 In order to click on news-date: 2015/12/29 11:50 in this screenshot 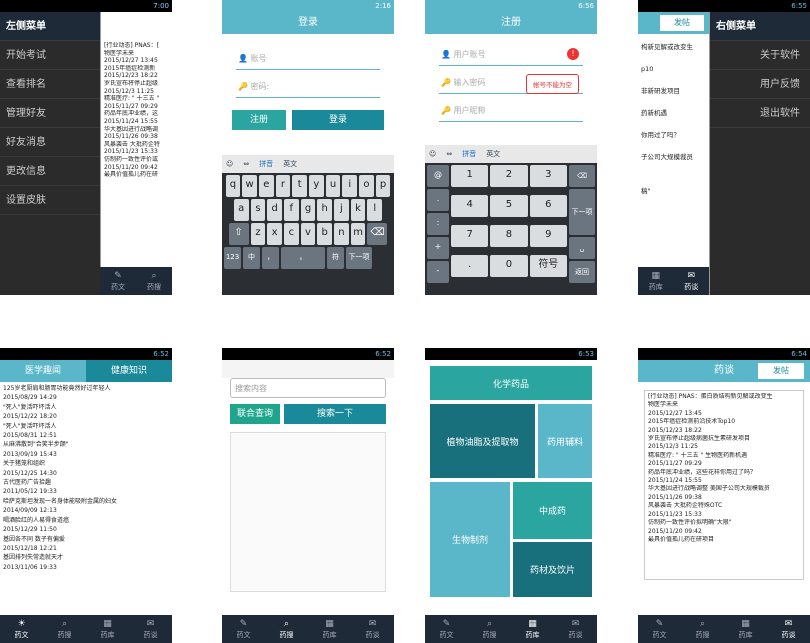, I will do `click(86, 529)`.